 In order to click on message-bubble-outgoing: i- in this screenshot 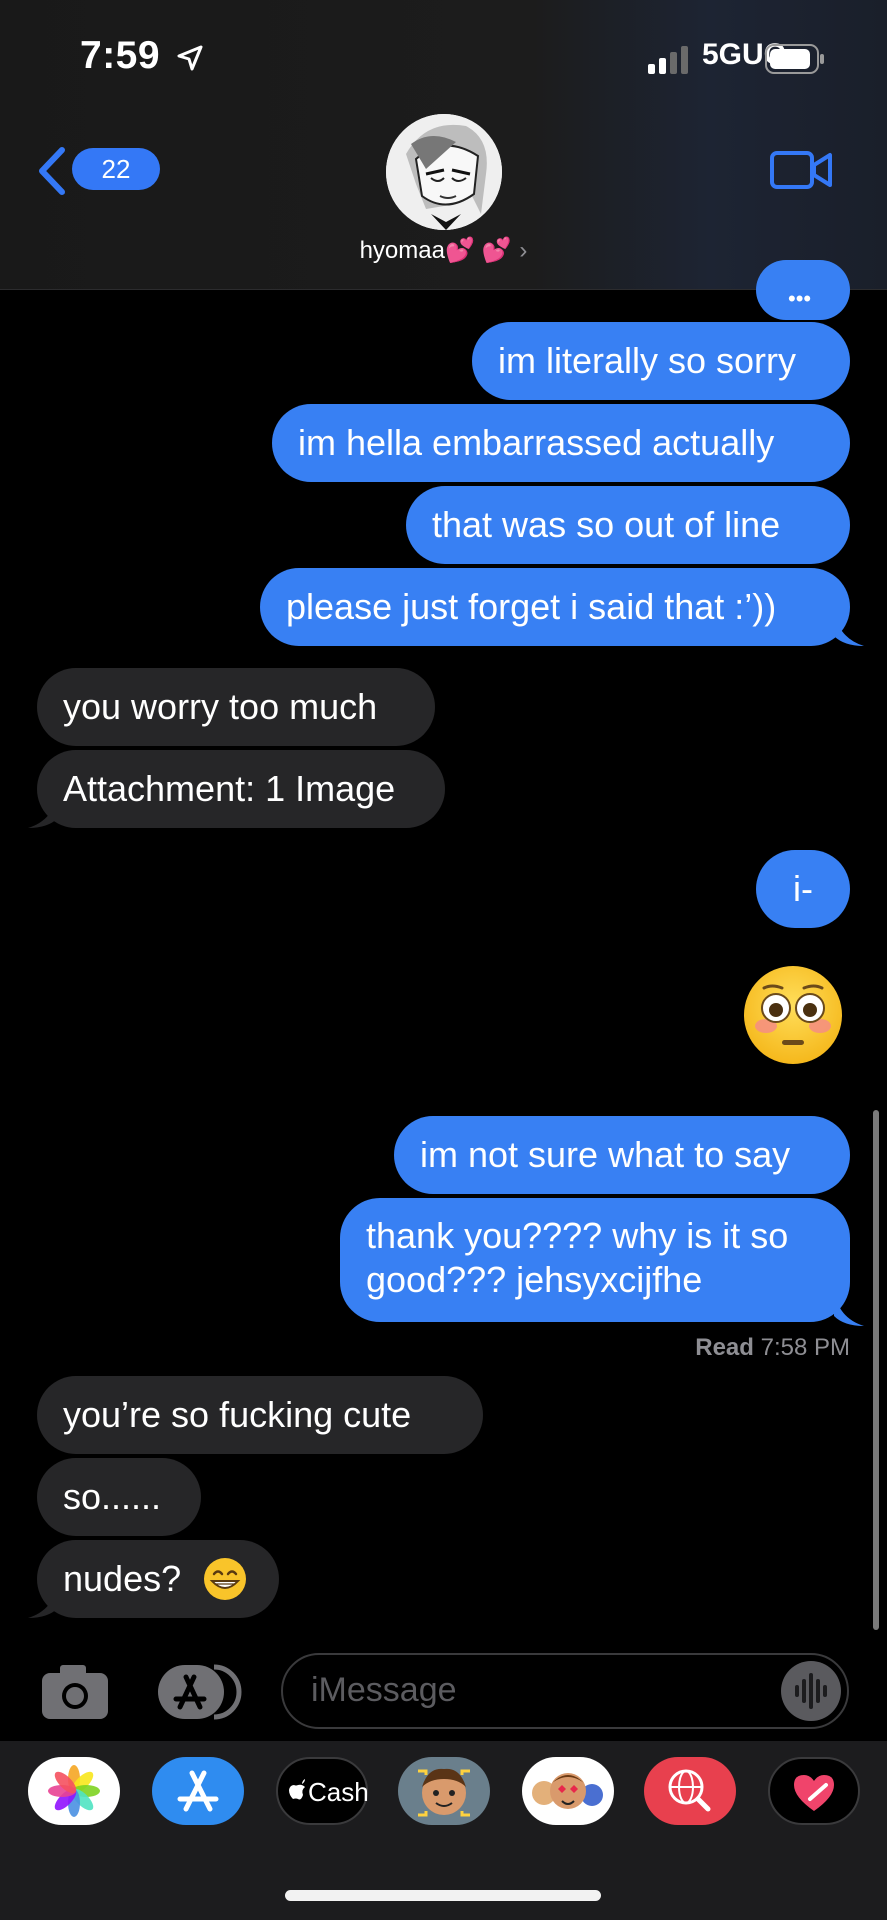, I will do `click(803, 889)`.